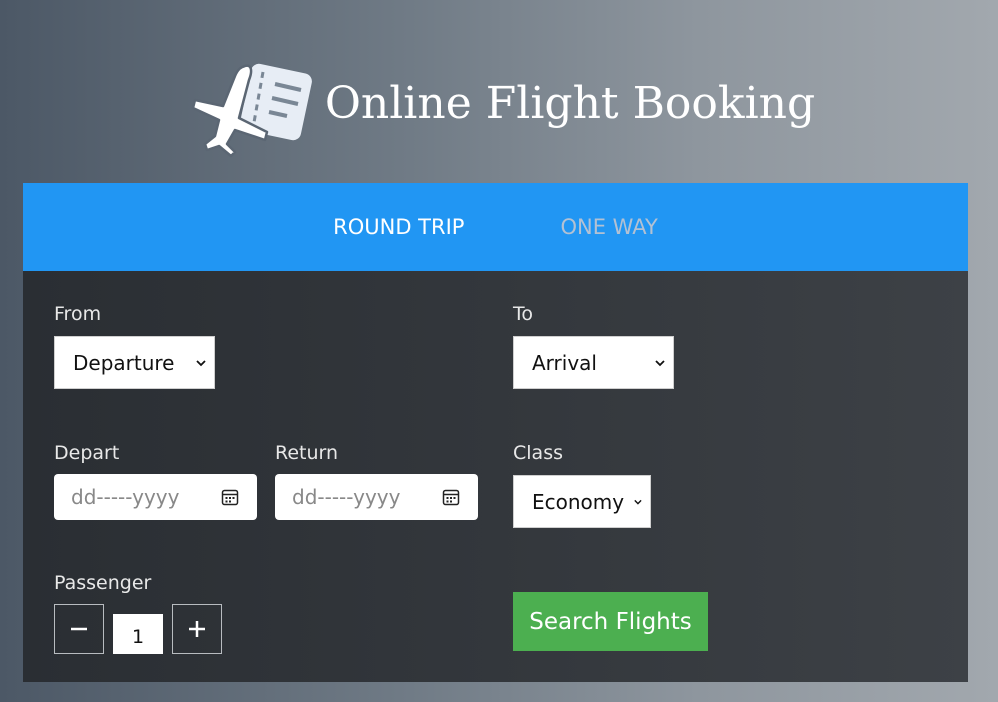  What do you see at coordinates (538, 453) in the screenshot?
I see `class-label: Class` at bounding box center [538, 453].